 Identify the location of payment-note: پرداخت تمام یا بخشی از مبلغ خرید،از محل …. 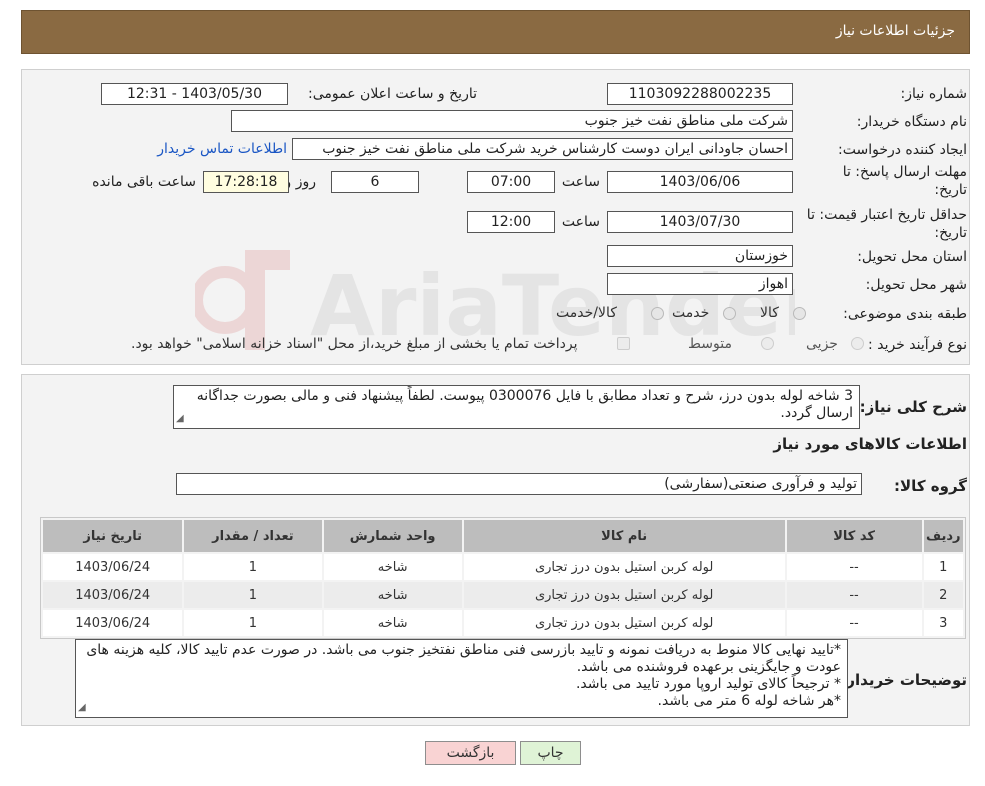
(354, 344).